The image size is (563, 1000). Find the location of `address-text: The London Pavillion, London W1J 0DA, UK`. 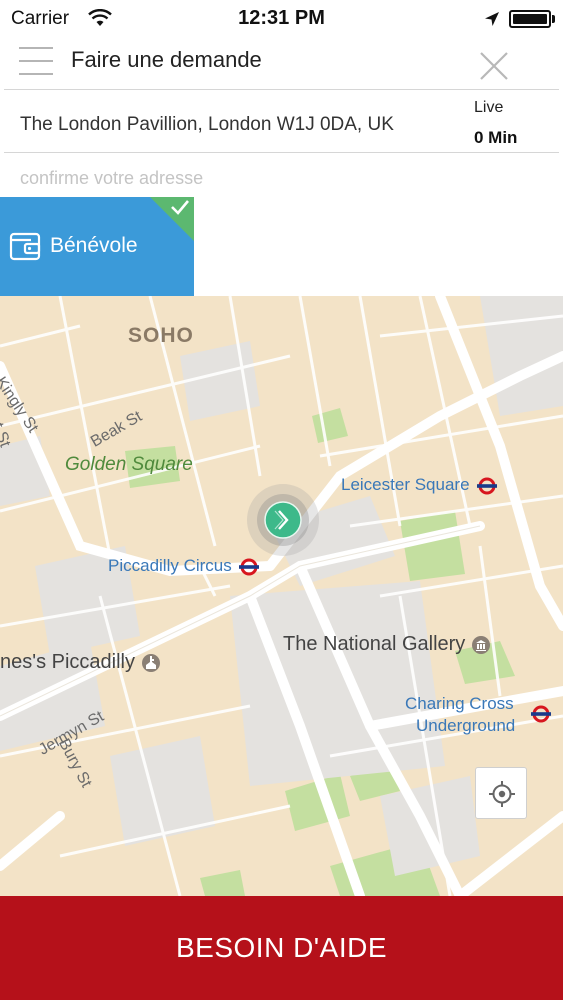

address-text: The London Pavillion, London W1J 0DA, UK is located at coordinates (207, 125).